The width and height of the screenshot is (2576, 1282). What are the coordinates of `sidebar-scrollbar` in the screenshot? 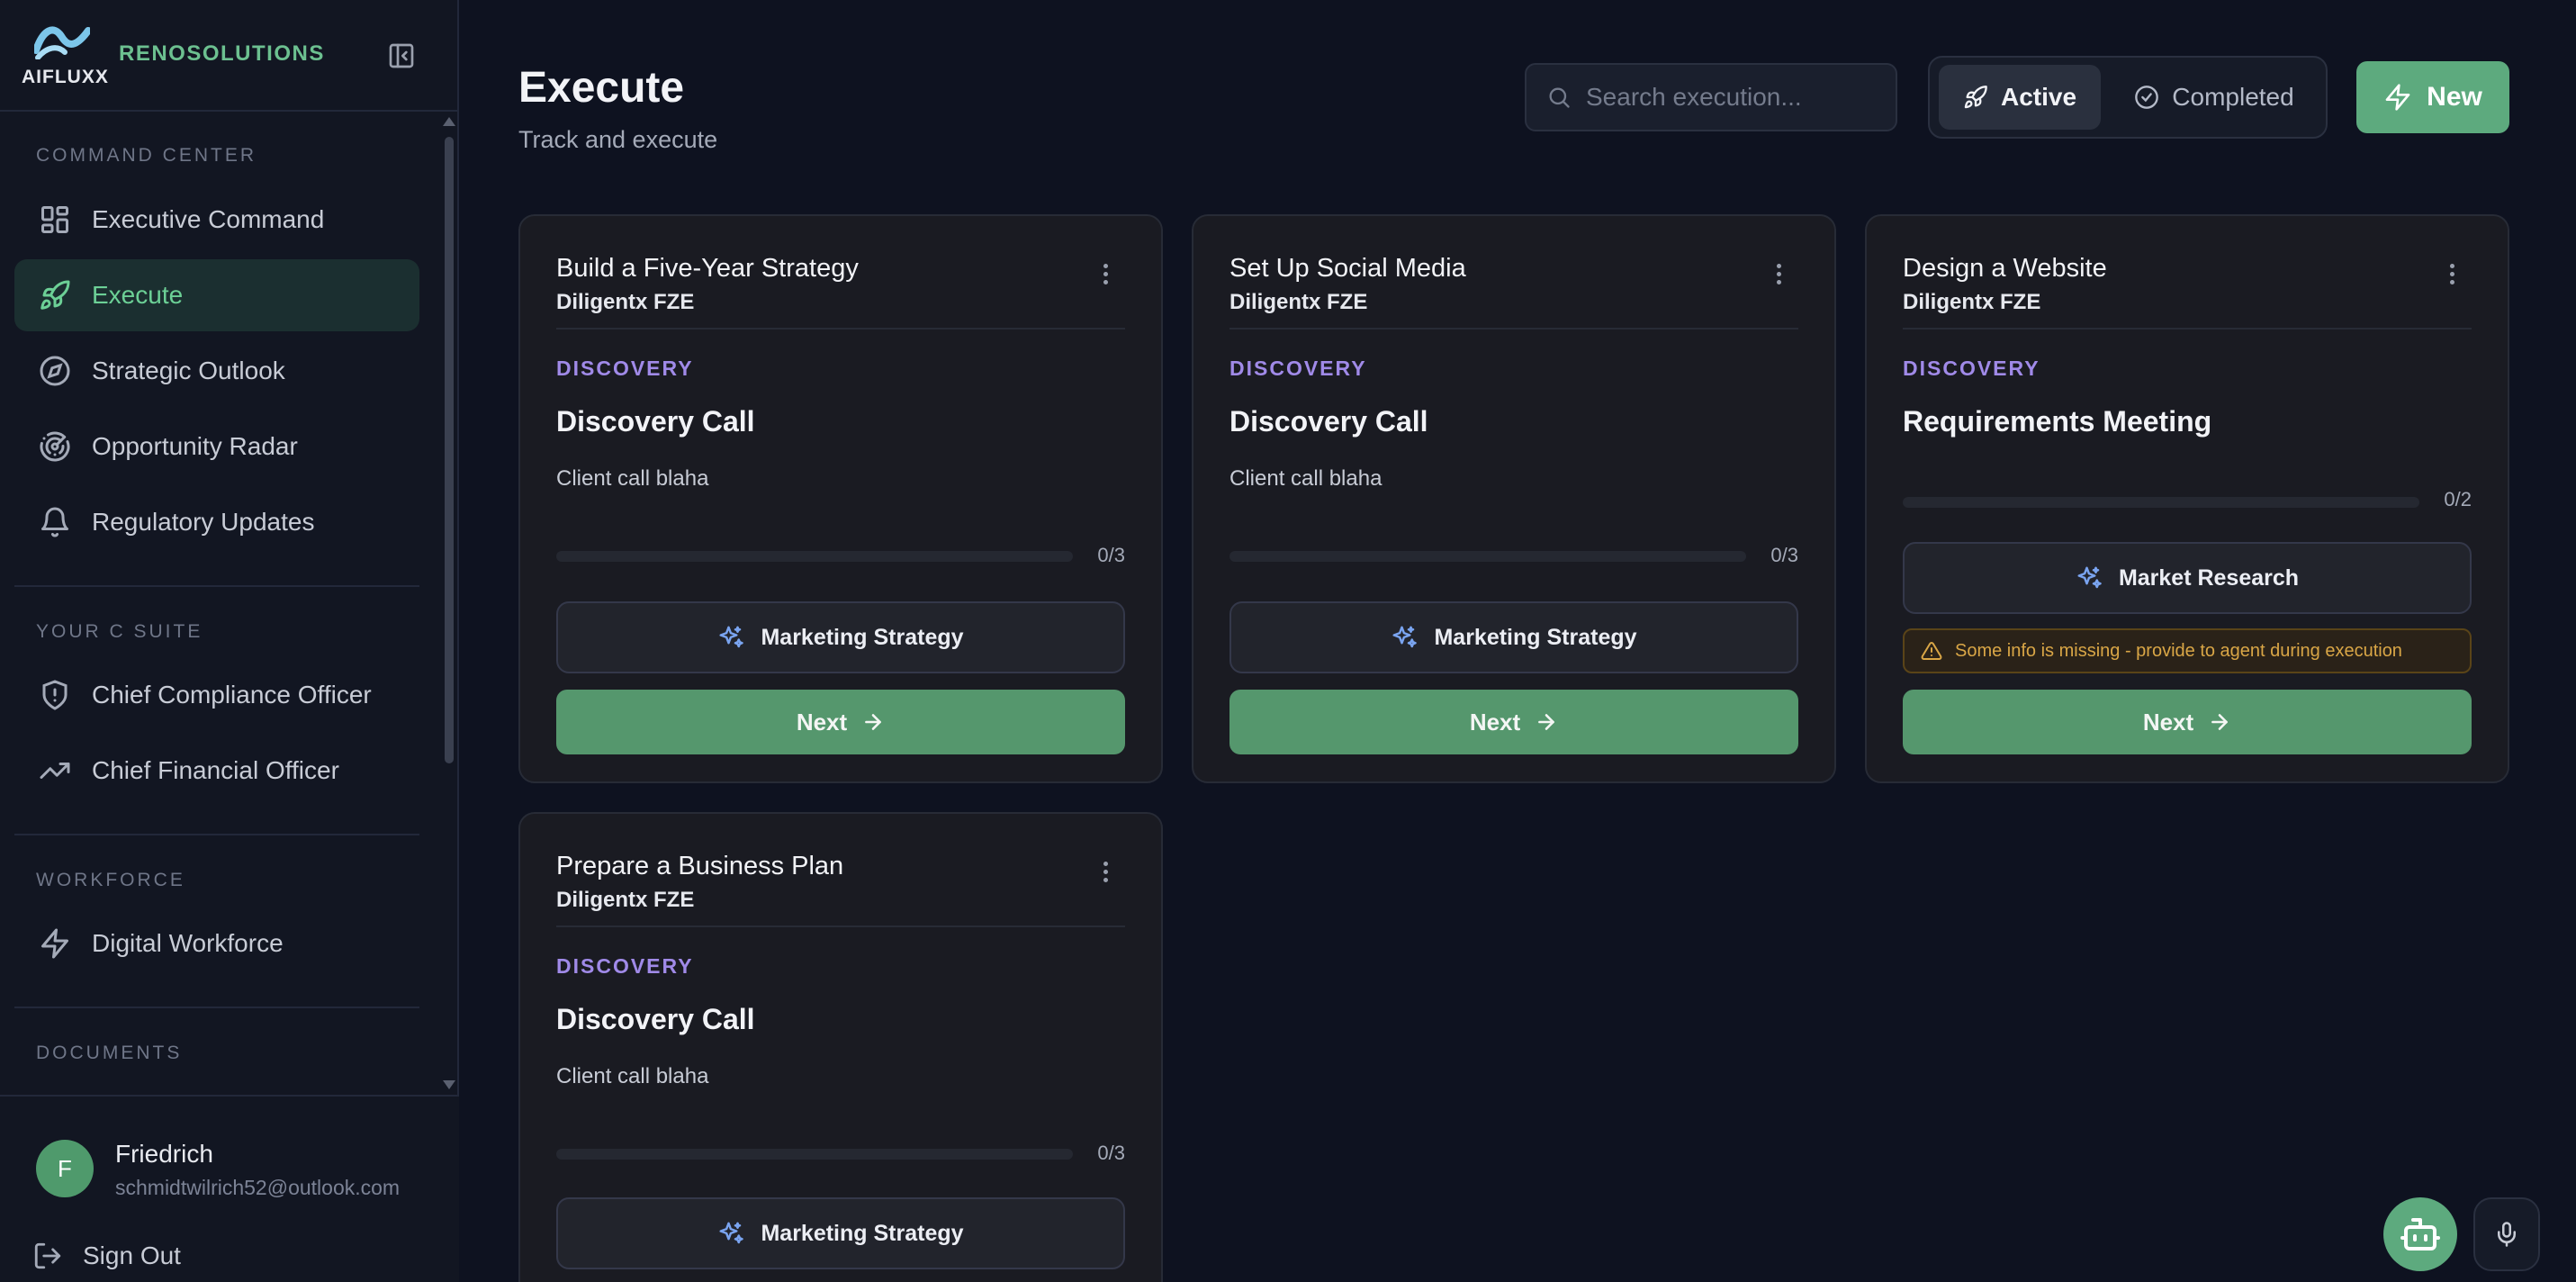 It's located at (449, 450).